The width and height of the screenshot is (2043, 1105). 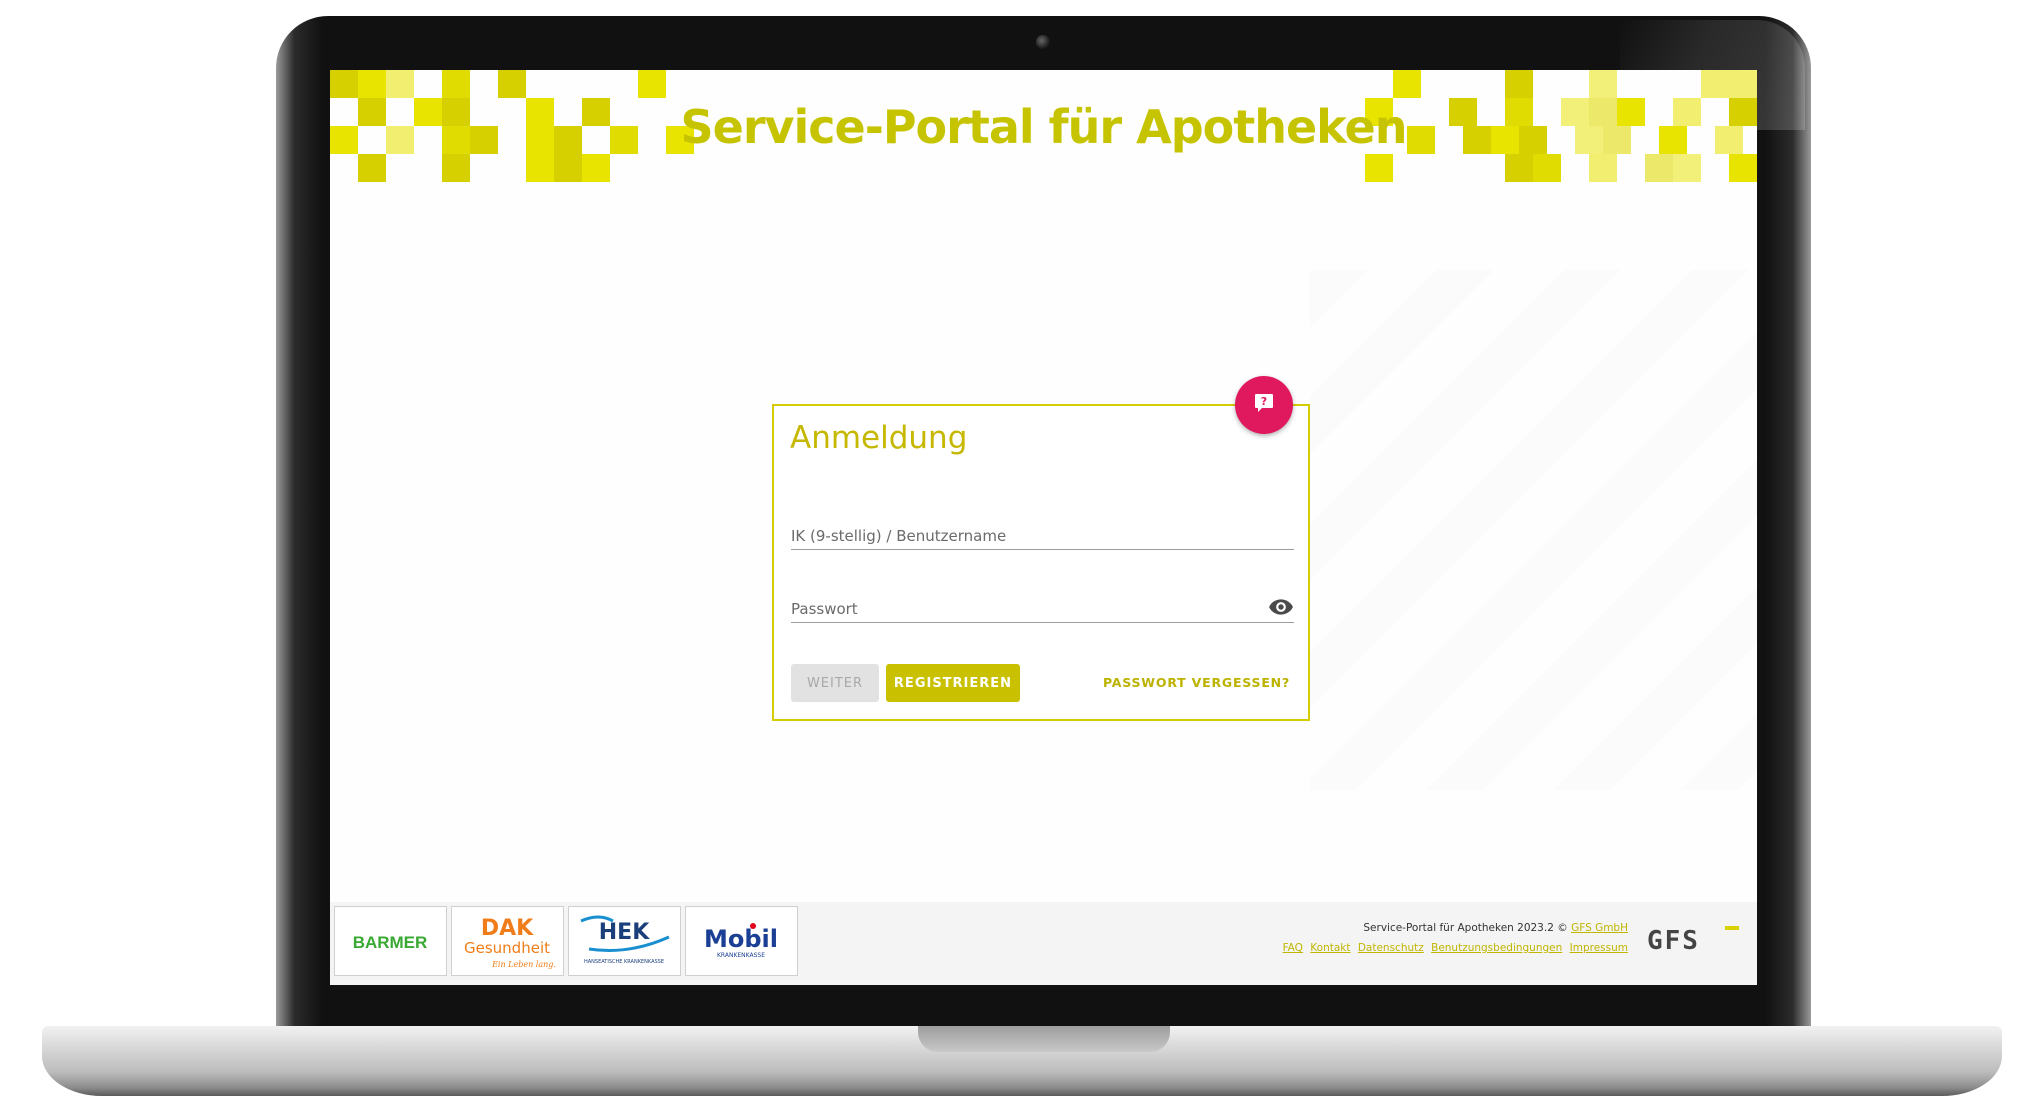 What do you see at coordinates (1330, 948) in the screenshot?
I see `footer-link-kontakt: Kontakt` at bounding box center [1330, 948].